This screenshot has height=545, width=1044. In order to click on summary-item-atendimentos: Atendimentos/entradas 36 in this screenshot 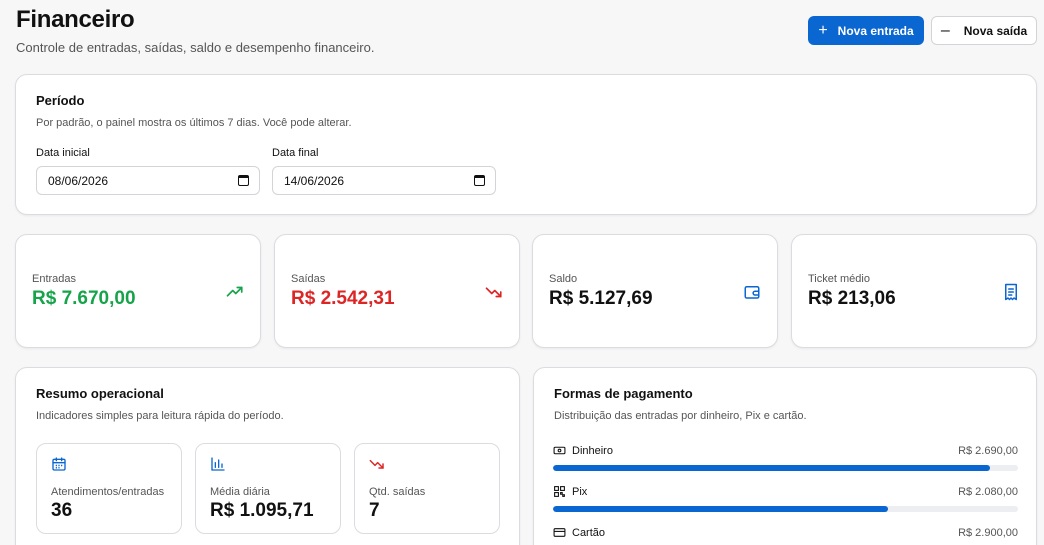, I will do `click(109, 488)`.